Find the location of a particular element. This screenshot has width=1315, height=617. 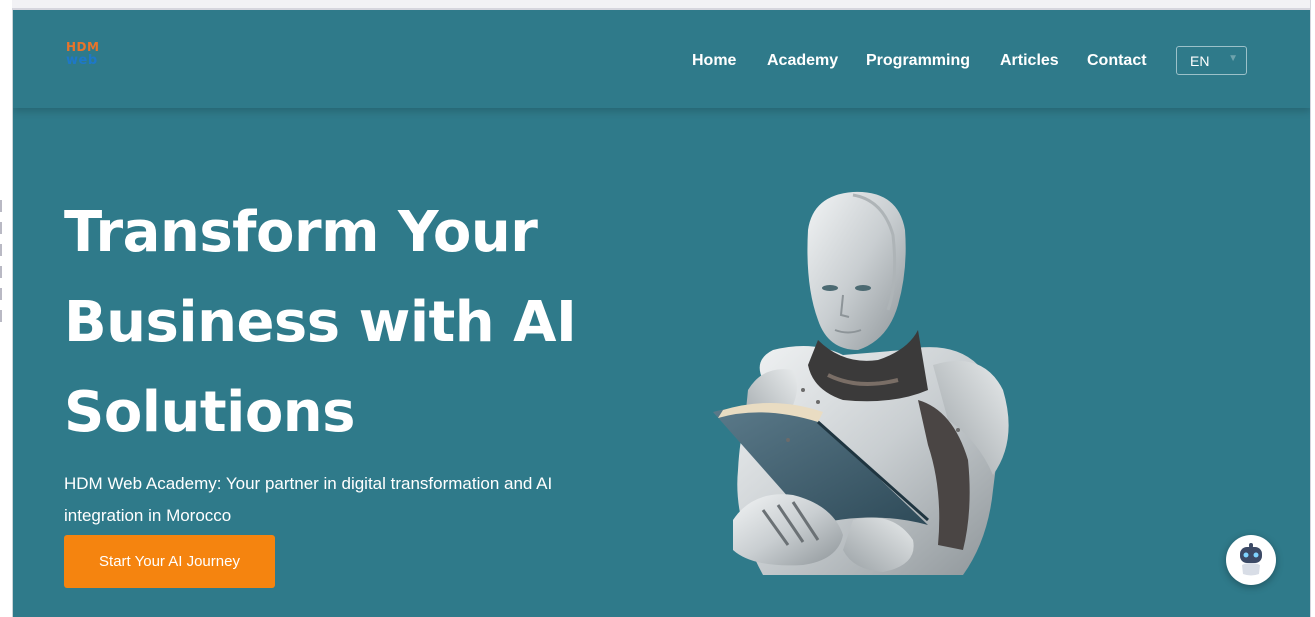

hdm-web-logo: HDM web is located at coordinates (88, 56).